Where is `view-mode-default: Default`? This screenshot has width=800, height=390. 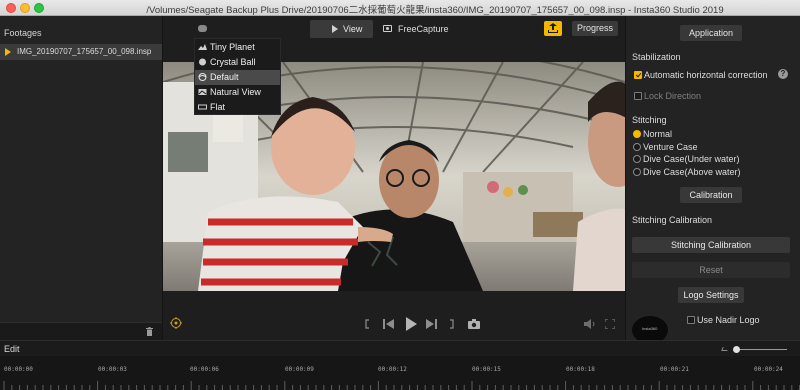 view-mode-default: Default is located at coordinates (237, 77).